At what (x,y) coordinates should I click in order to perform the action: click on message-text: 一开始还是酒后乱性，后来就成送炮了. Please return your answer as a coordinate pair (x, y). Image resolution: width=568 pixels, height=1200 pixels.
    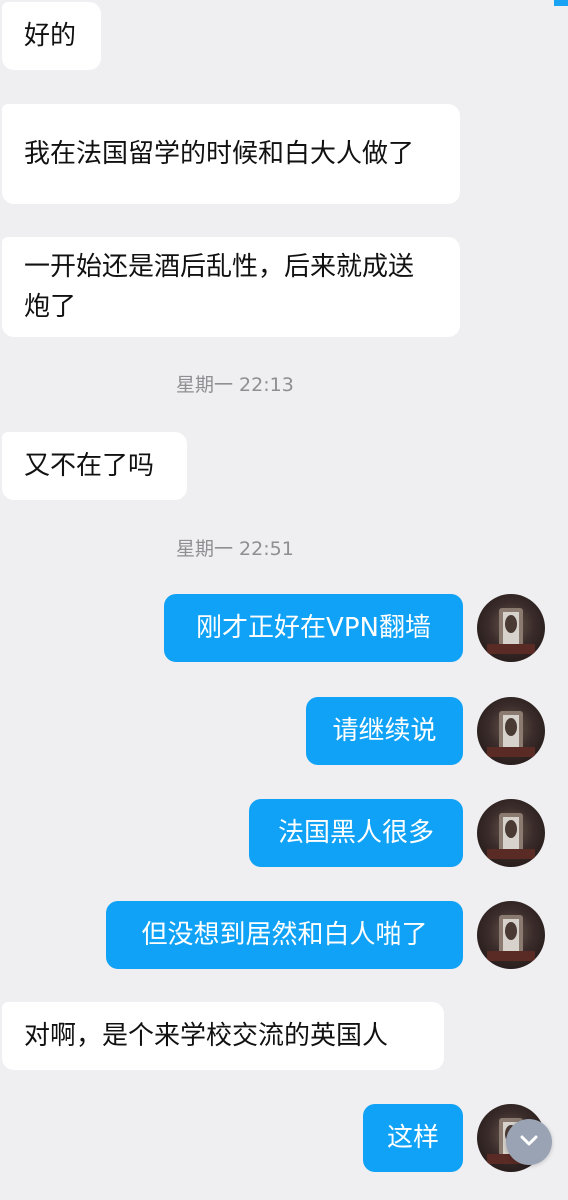
    Looking at the image, I should click on (219, 287).